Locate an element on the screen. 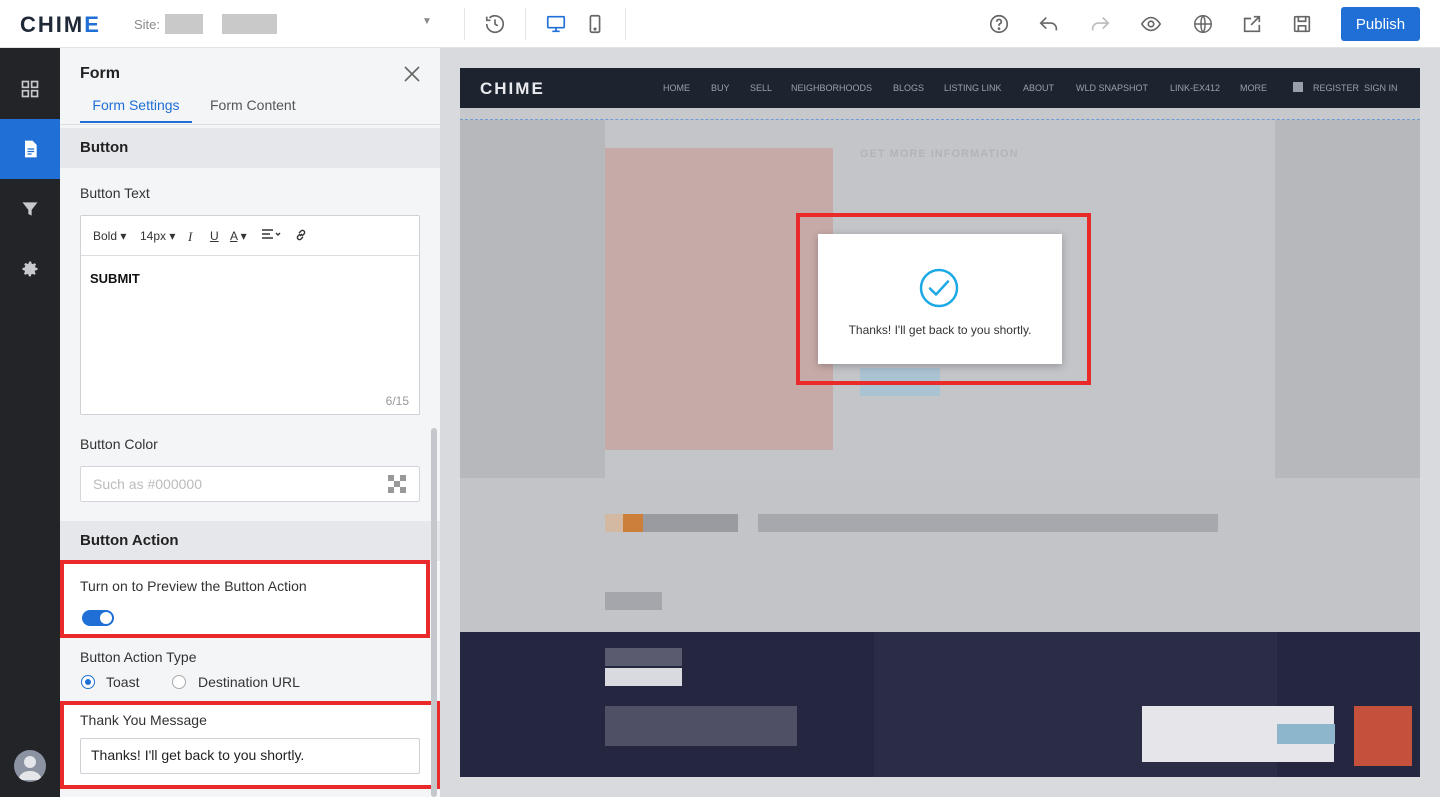 The height and width of the screenshot is (797, 1440). form-heading: GET MORE INFORMATION is located at coordinates (939, 154).